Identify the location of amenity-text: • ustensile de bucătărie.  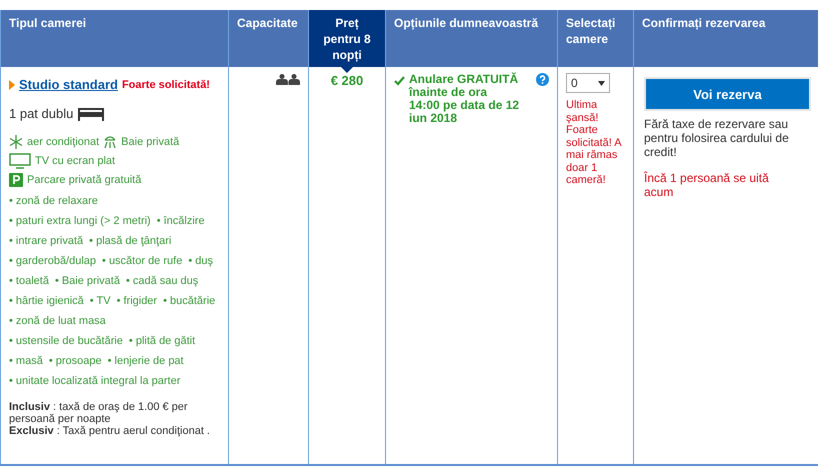
(66, 341).